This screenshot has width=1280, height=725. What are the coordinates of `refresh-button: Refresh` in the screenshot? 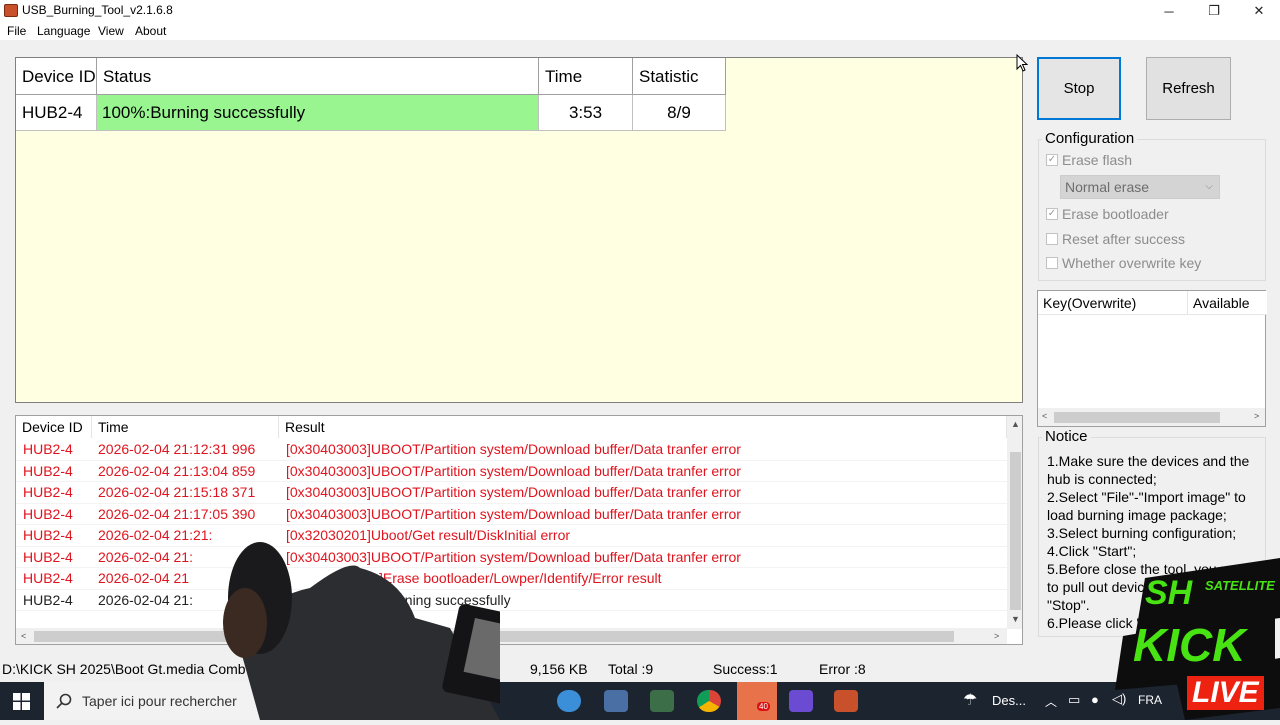 It's located at (1188, 88).